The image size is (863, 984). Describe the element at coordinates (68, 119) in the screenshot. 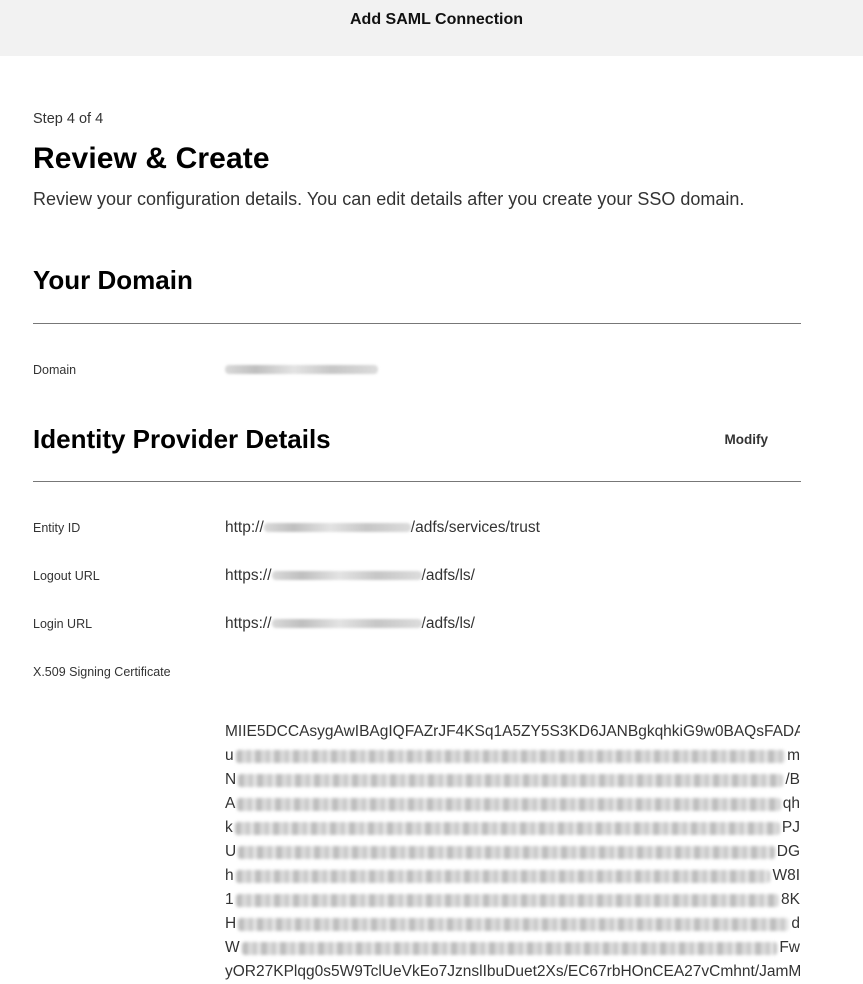

I see `step-indicator: Step 4 of 4` at that location.